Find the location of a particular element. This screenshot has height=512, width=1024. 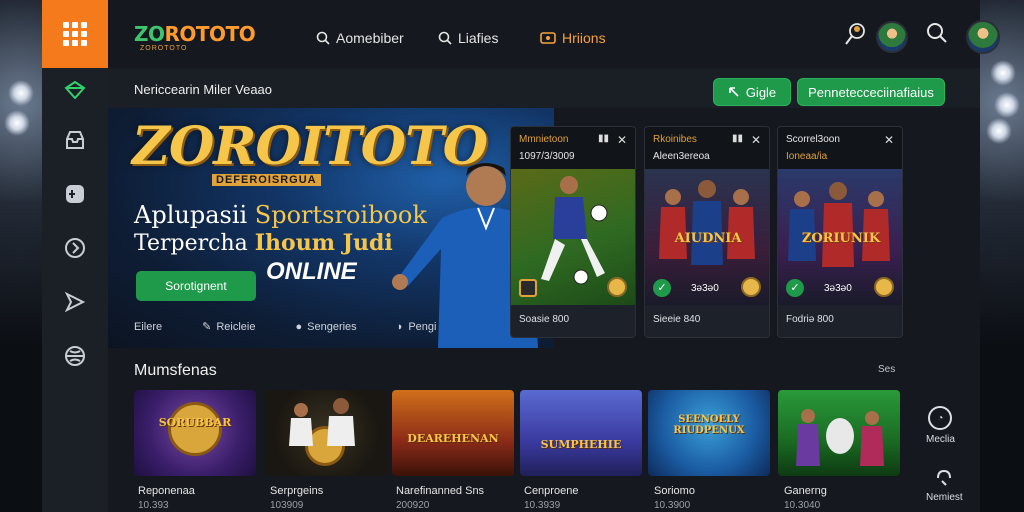

game-card-4: SEENOELY RIUDPENUX is located at coordinates (709, 433).